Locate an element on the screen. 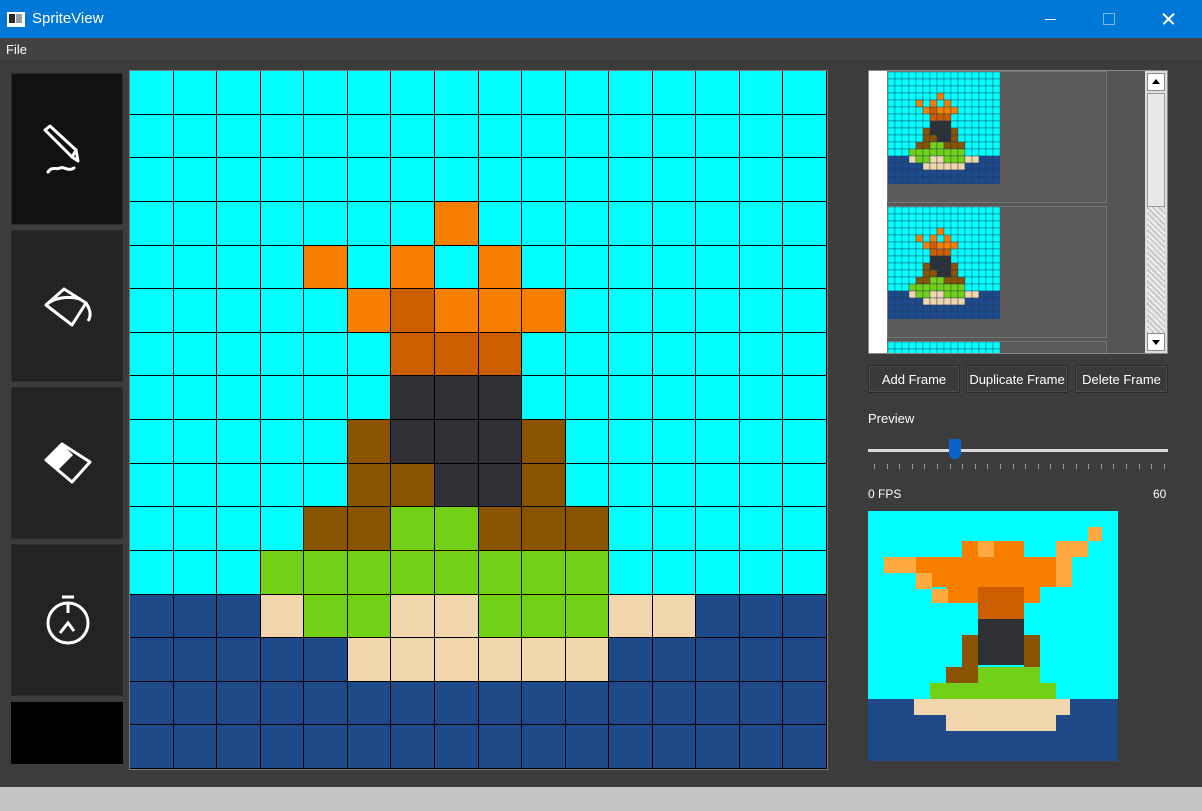 The height and width of the screenshot is (811, 1202). close-button is located at coordinates (1168, 19).